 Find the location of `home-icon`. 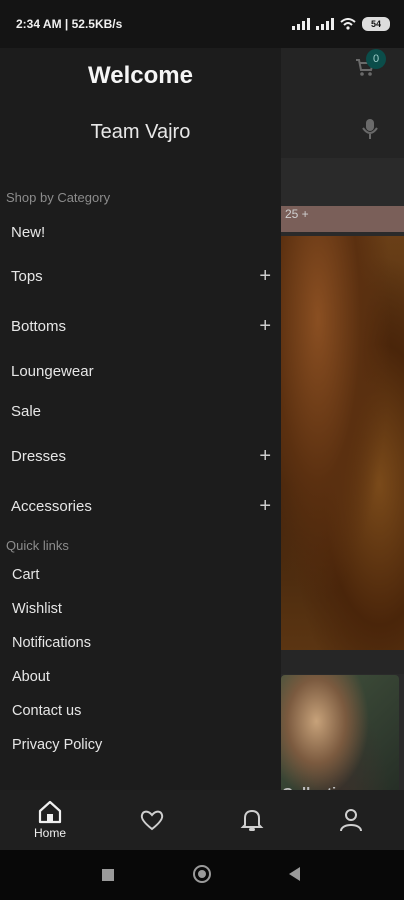

home-icon is located at coordinates (50, 812).